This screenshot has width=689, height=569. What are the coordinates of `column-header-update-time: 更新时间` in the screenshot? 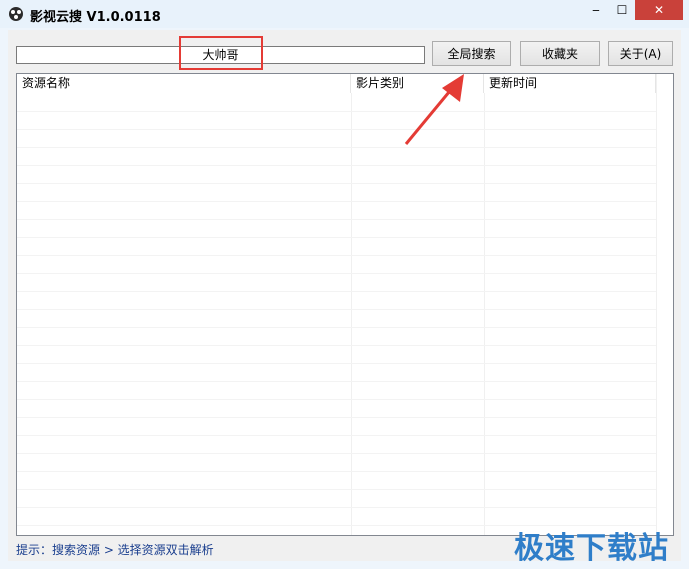 It's located at (570, 83).